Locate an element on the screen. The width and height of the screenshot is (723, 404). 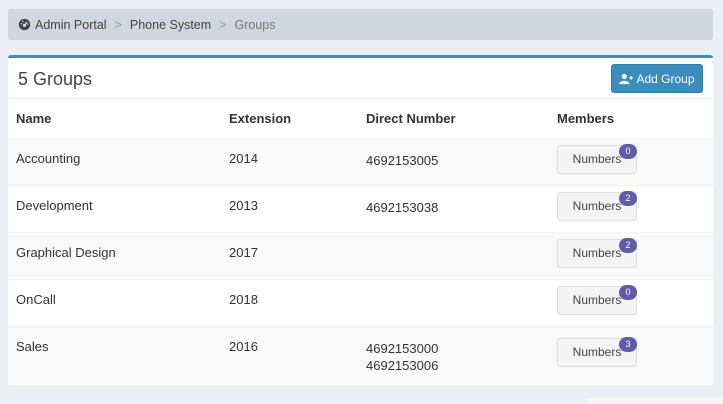
table-row: Graphical Design 2017 Numbers 2 is located at coordinates (360, 255).